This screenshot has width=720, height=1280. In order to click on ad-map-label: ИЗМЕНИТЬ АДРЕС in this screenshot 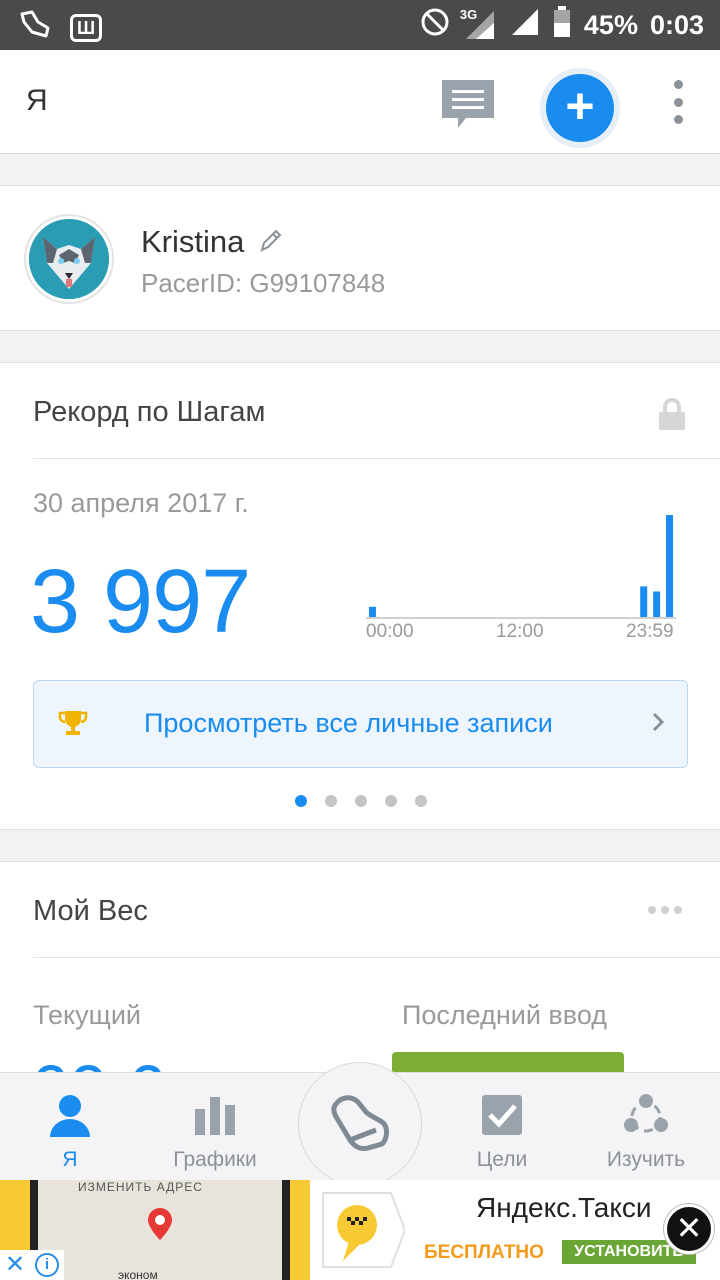, I will do `click(140, 1187)`.